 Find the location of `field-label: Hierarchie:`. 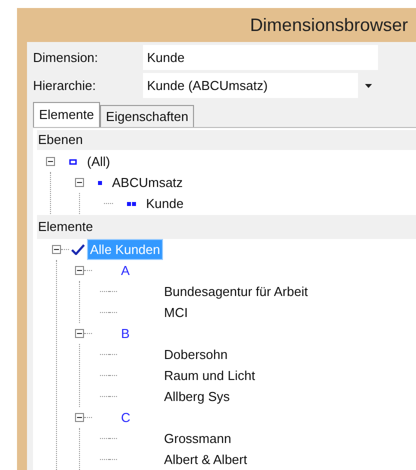

field-label: Hierarchie: is located at coordinates (65, 85).